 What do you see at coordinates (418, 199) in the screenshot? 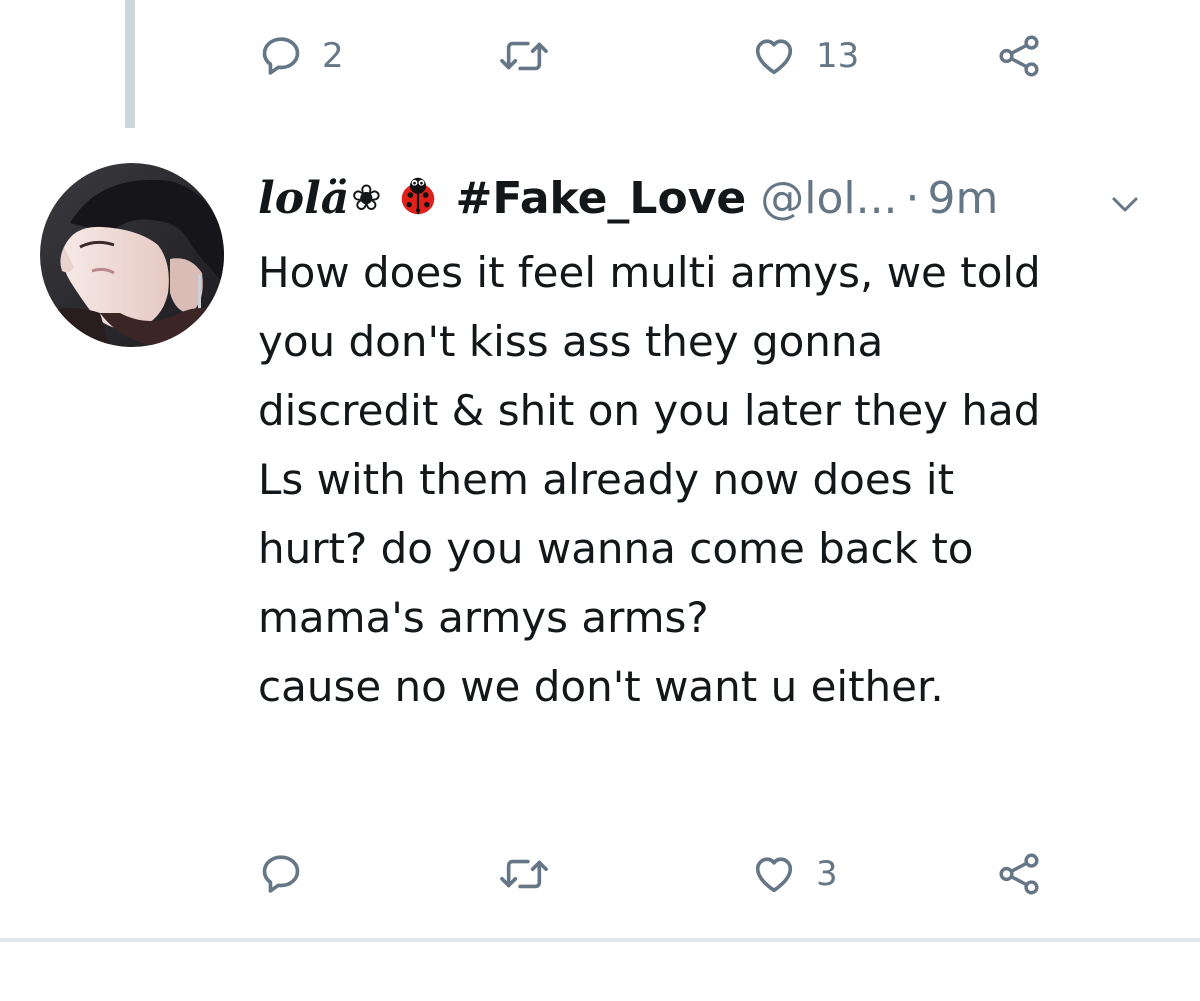
I see `ladybug-emoji-icon` at bounding box center [418, 199].